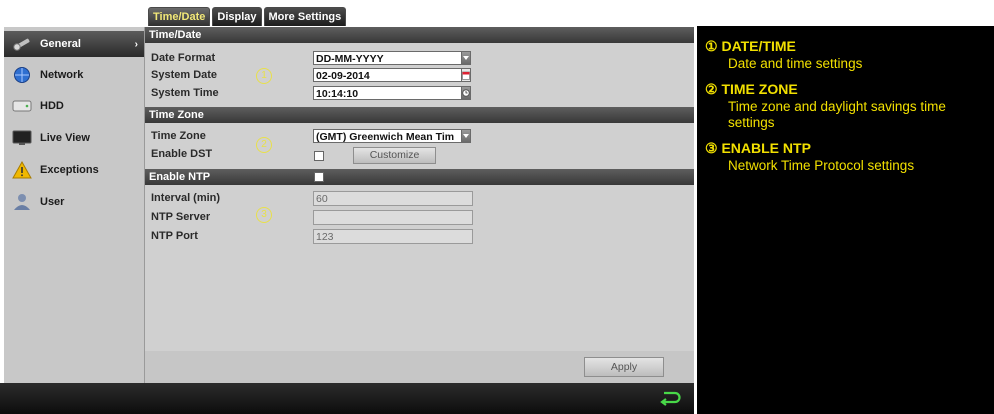 The height and width of the screenshot is (414, 994). I want to click on sidebar-item-label: Exceptions, so click(69, 170).